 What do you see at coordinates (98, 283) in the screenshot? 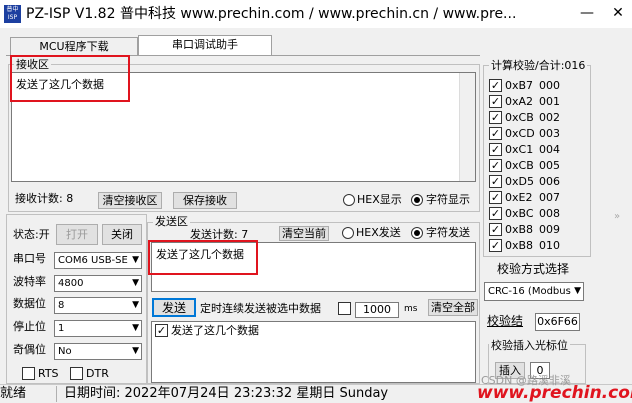
I see `baud-select: 4800 ▼` at bounding box center [98, 283].